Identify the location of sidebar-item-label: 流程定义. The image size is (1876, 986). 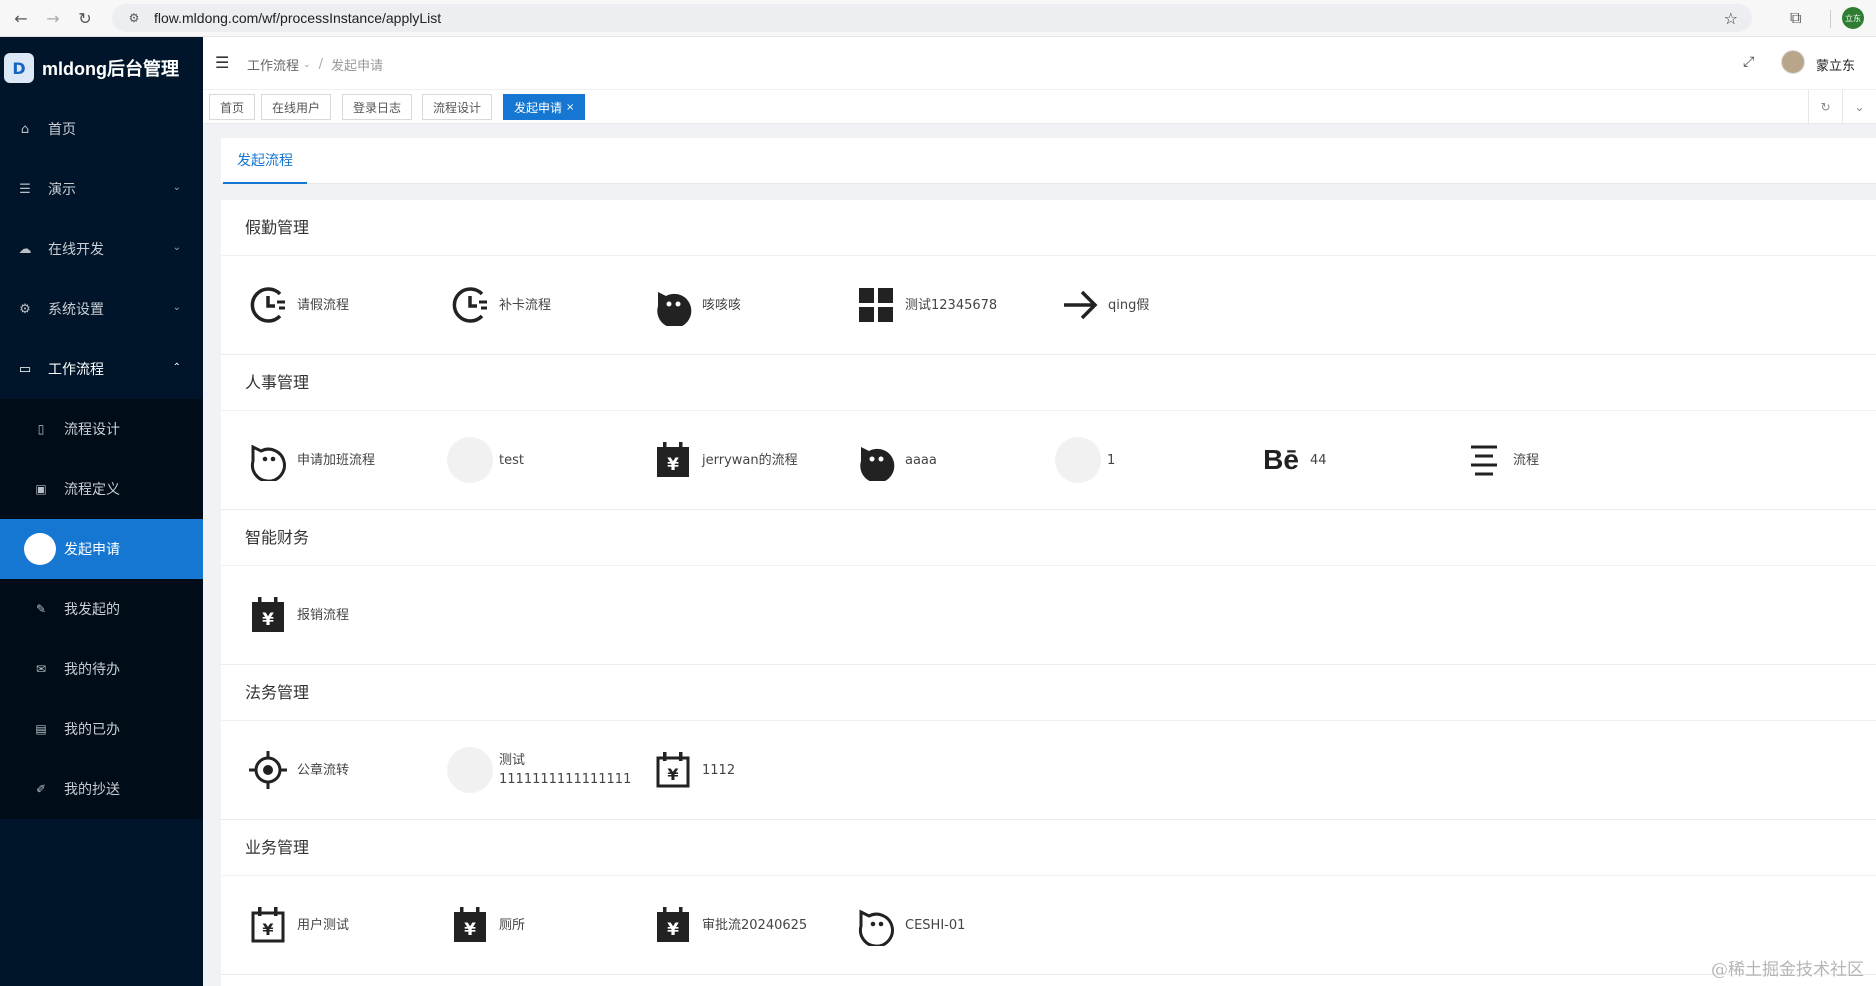
(92, 490).